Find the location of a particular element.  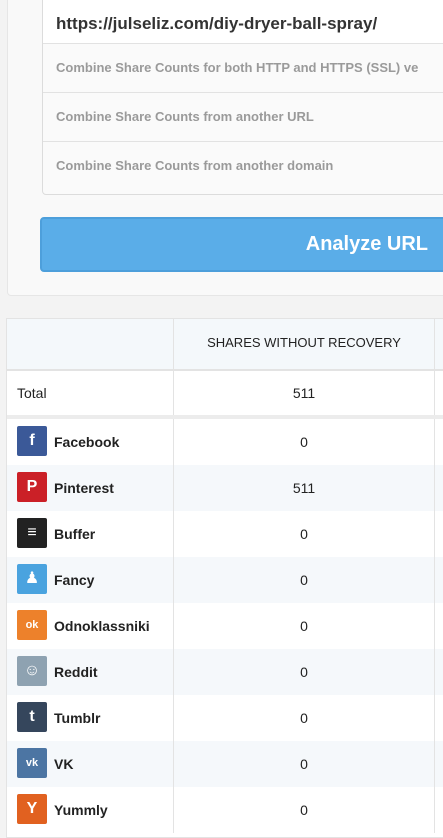

network-label: Fancy is located at coordinates (74, 580).